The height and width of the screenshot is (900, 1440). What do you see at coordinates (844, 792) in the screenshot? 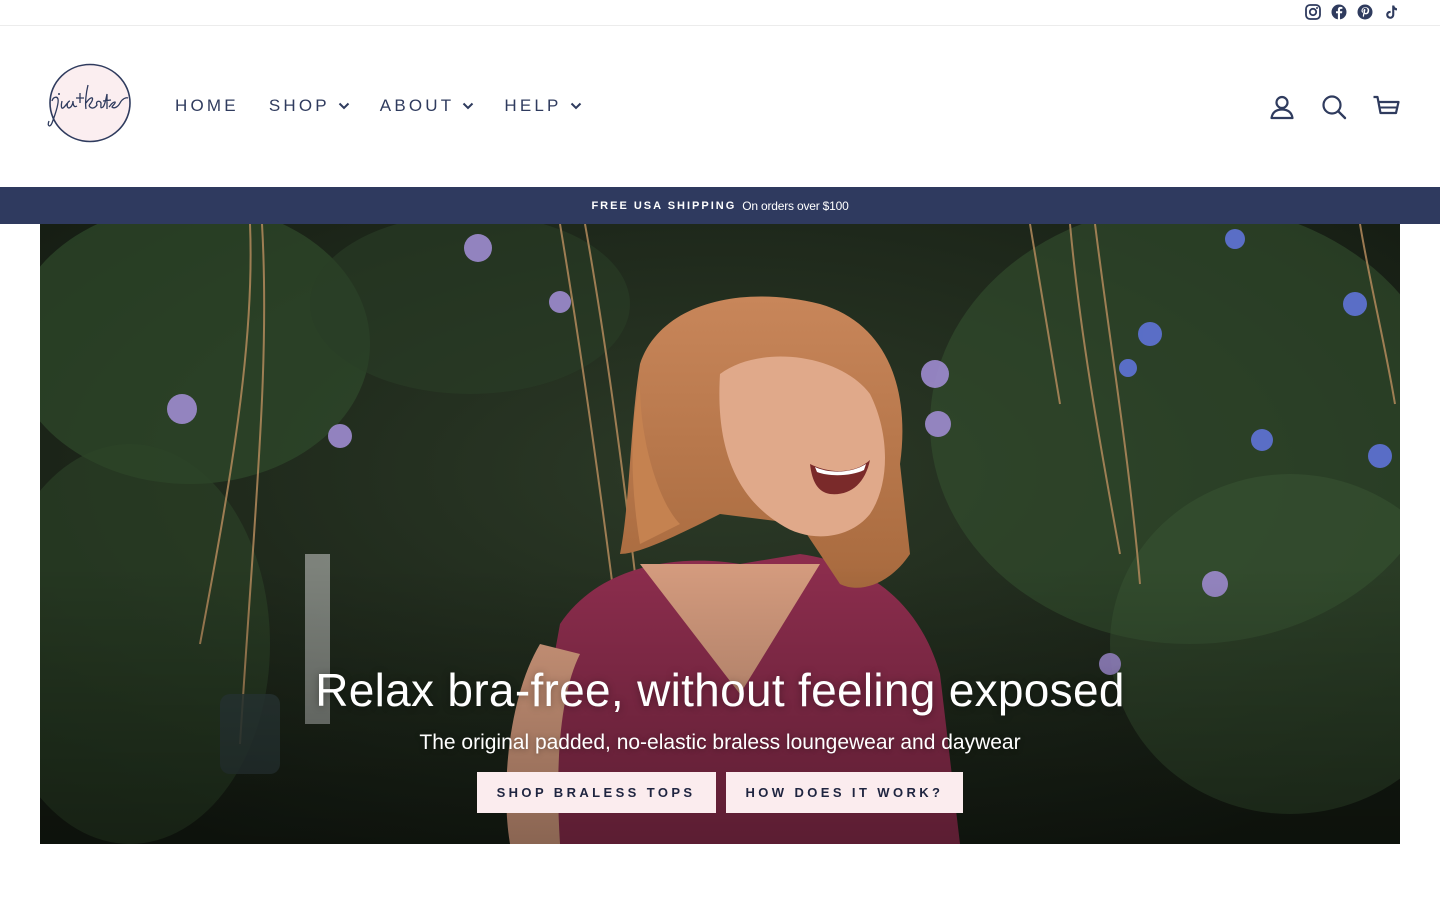
I see `how-does-it-work-button: HOW DOES IT WORK?` at bounding box center [844, 792].